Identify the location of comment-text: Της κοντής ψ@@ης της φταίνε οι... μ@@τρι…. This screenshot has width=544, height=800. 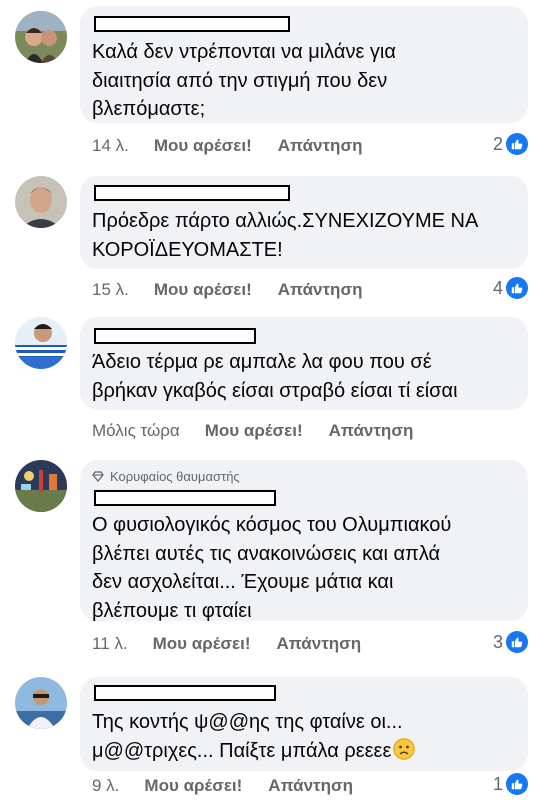
(306, 736).